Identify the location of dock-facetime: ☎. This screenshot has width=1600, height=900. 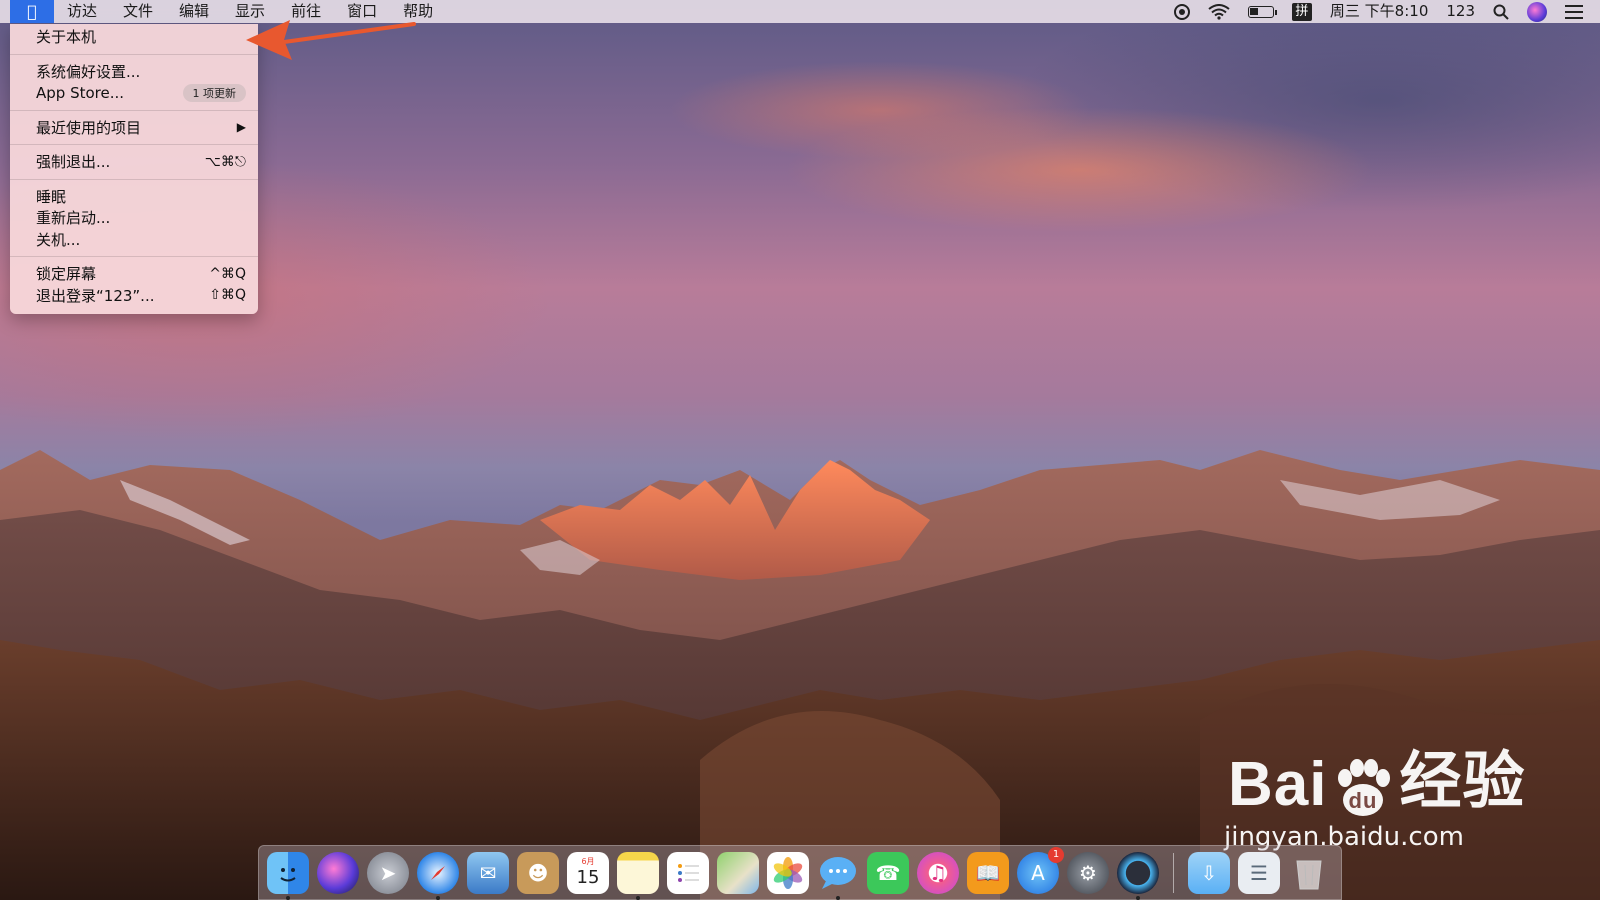
(888, 872).